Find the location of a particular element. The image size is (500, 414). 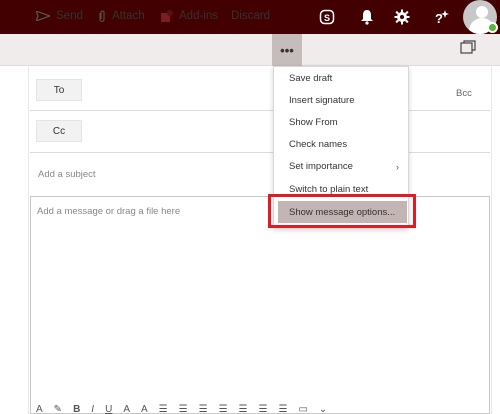

svg-text: S is located at coordinates (327, 18).